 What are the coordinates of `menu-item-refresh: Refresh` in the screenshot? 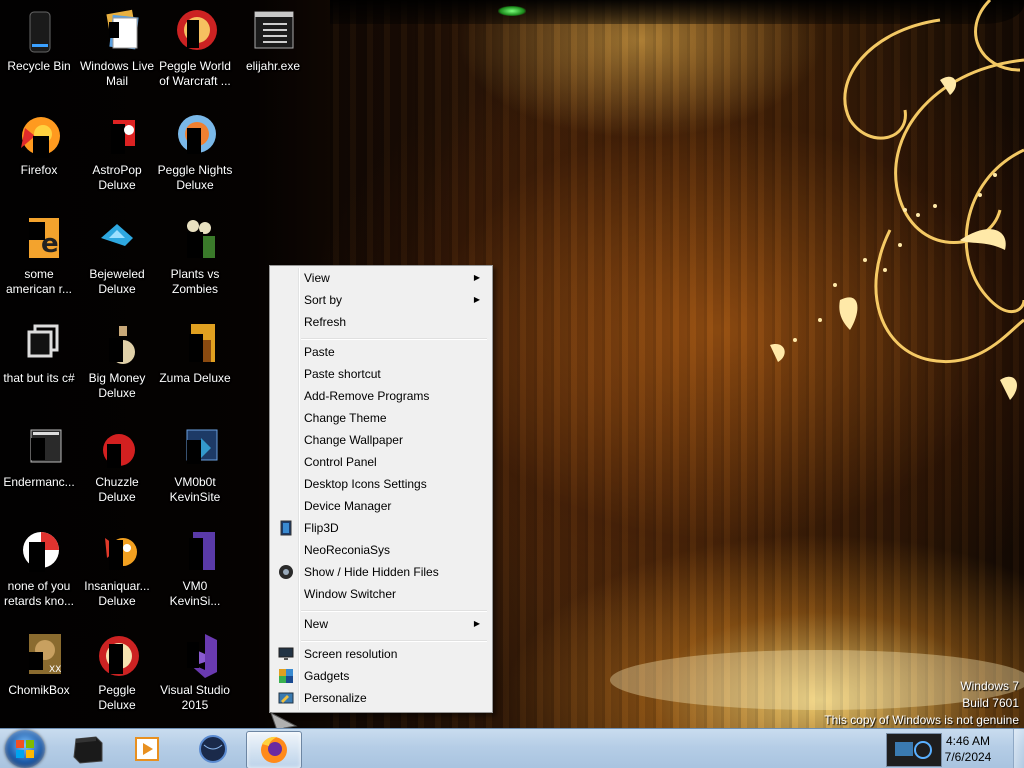 It's located at (381, 322).